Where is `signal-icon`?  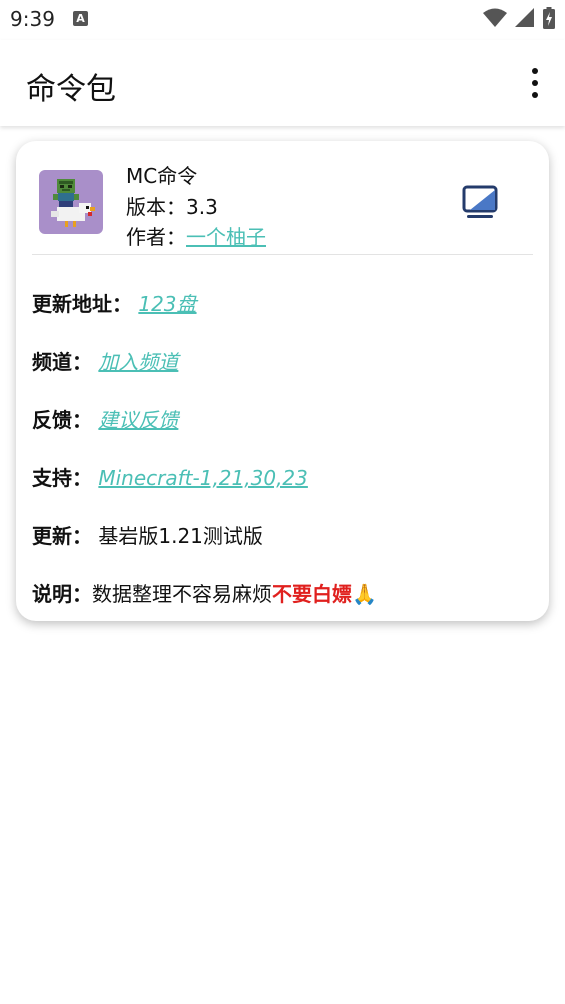
signal-icon is located at coordinates (524, 17).